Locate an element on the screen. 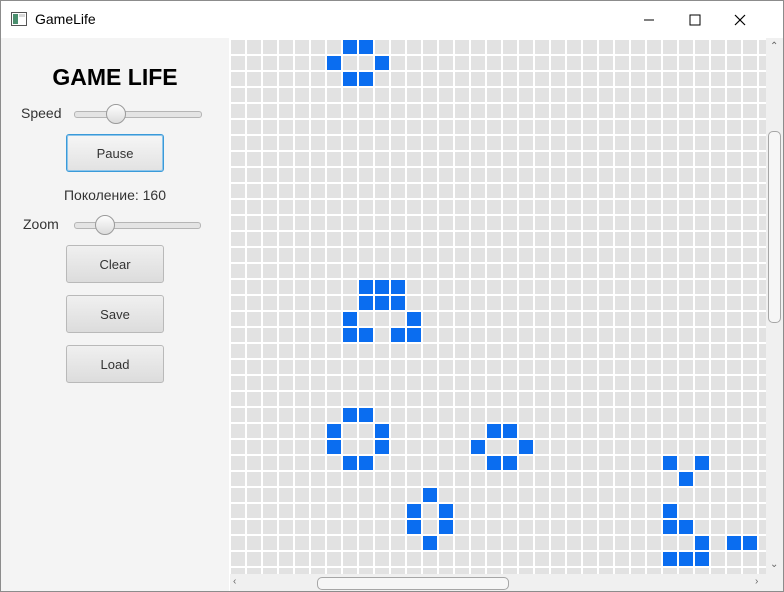 The height and width of the screenshot is (592, 784). scroll-right-icon: › is located at coordinates (756, 582).